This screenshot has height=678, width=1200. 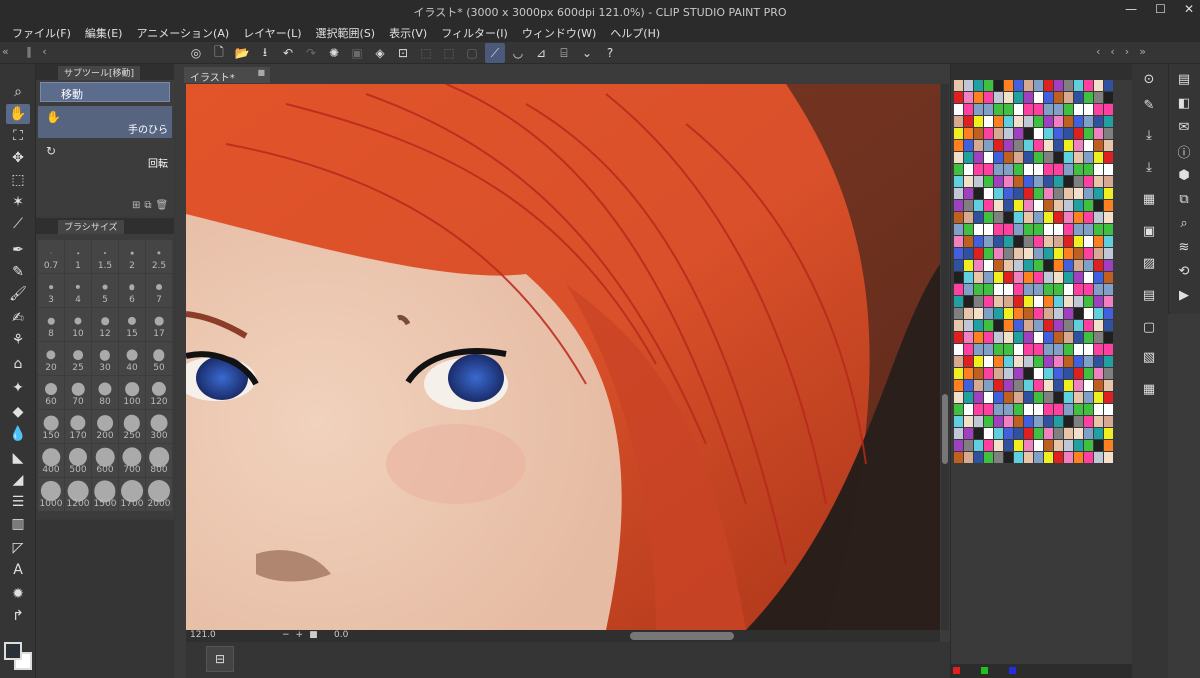 I want to click on brush-size-cell: 50, so click(x=159, y=358).